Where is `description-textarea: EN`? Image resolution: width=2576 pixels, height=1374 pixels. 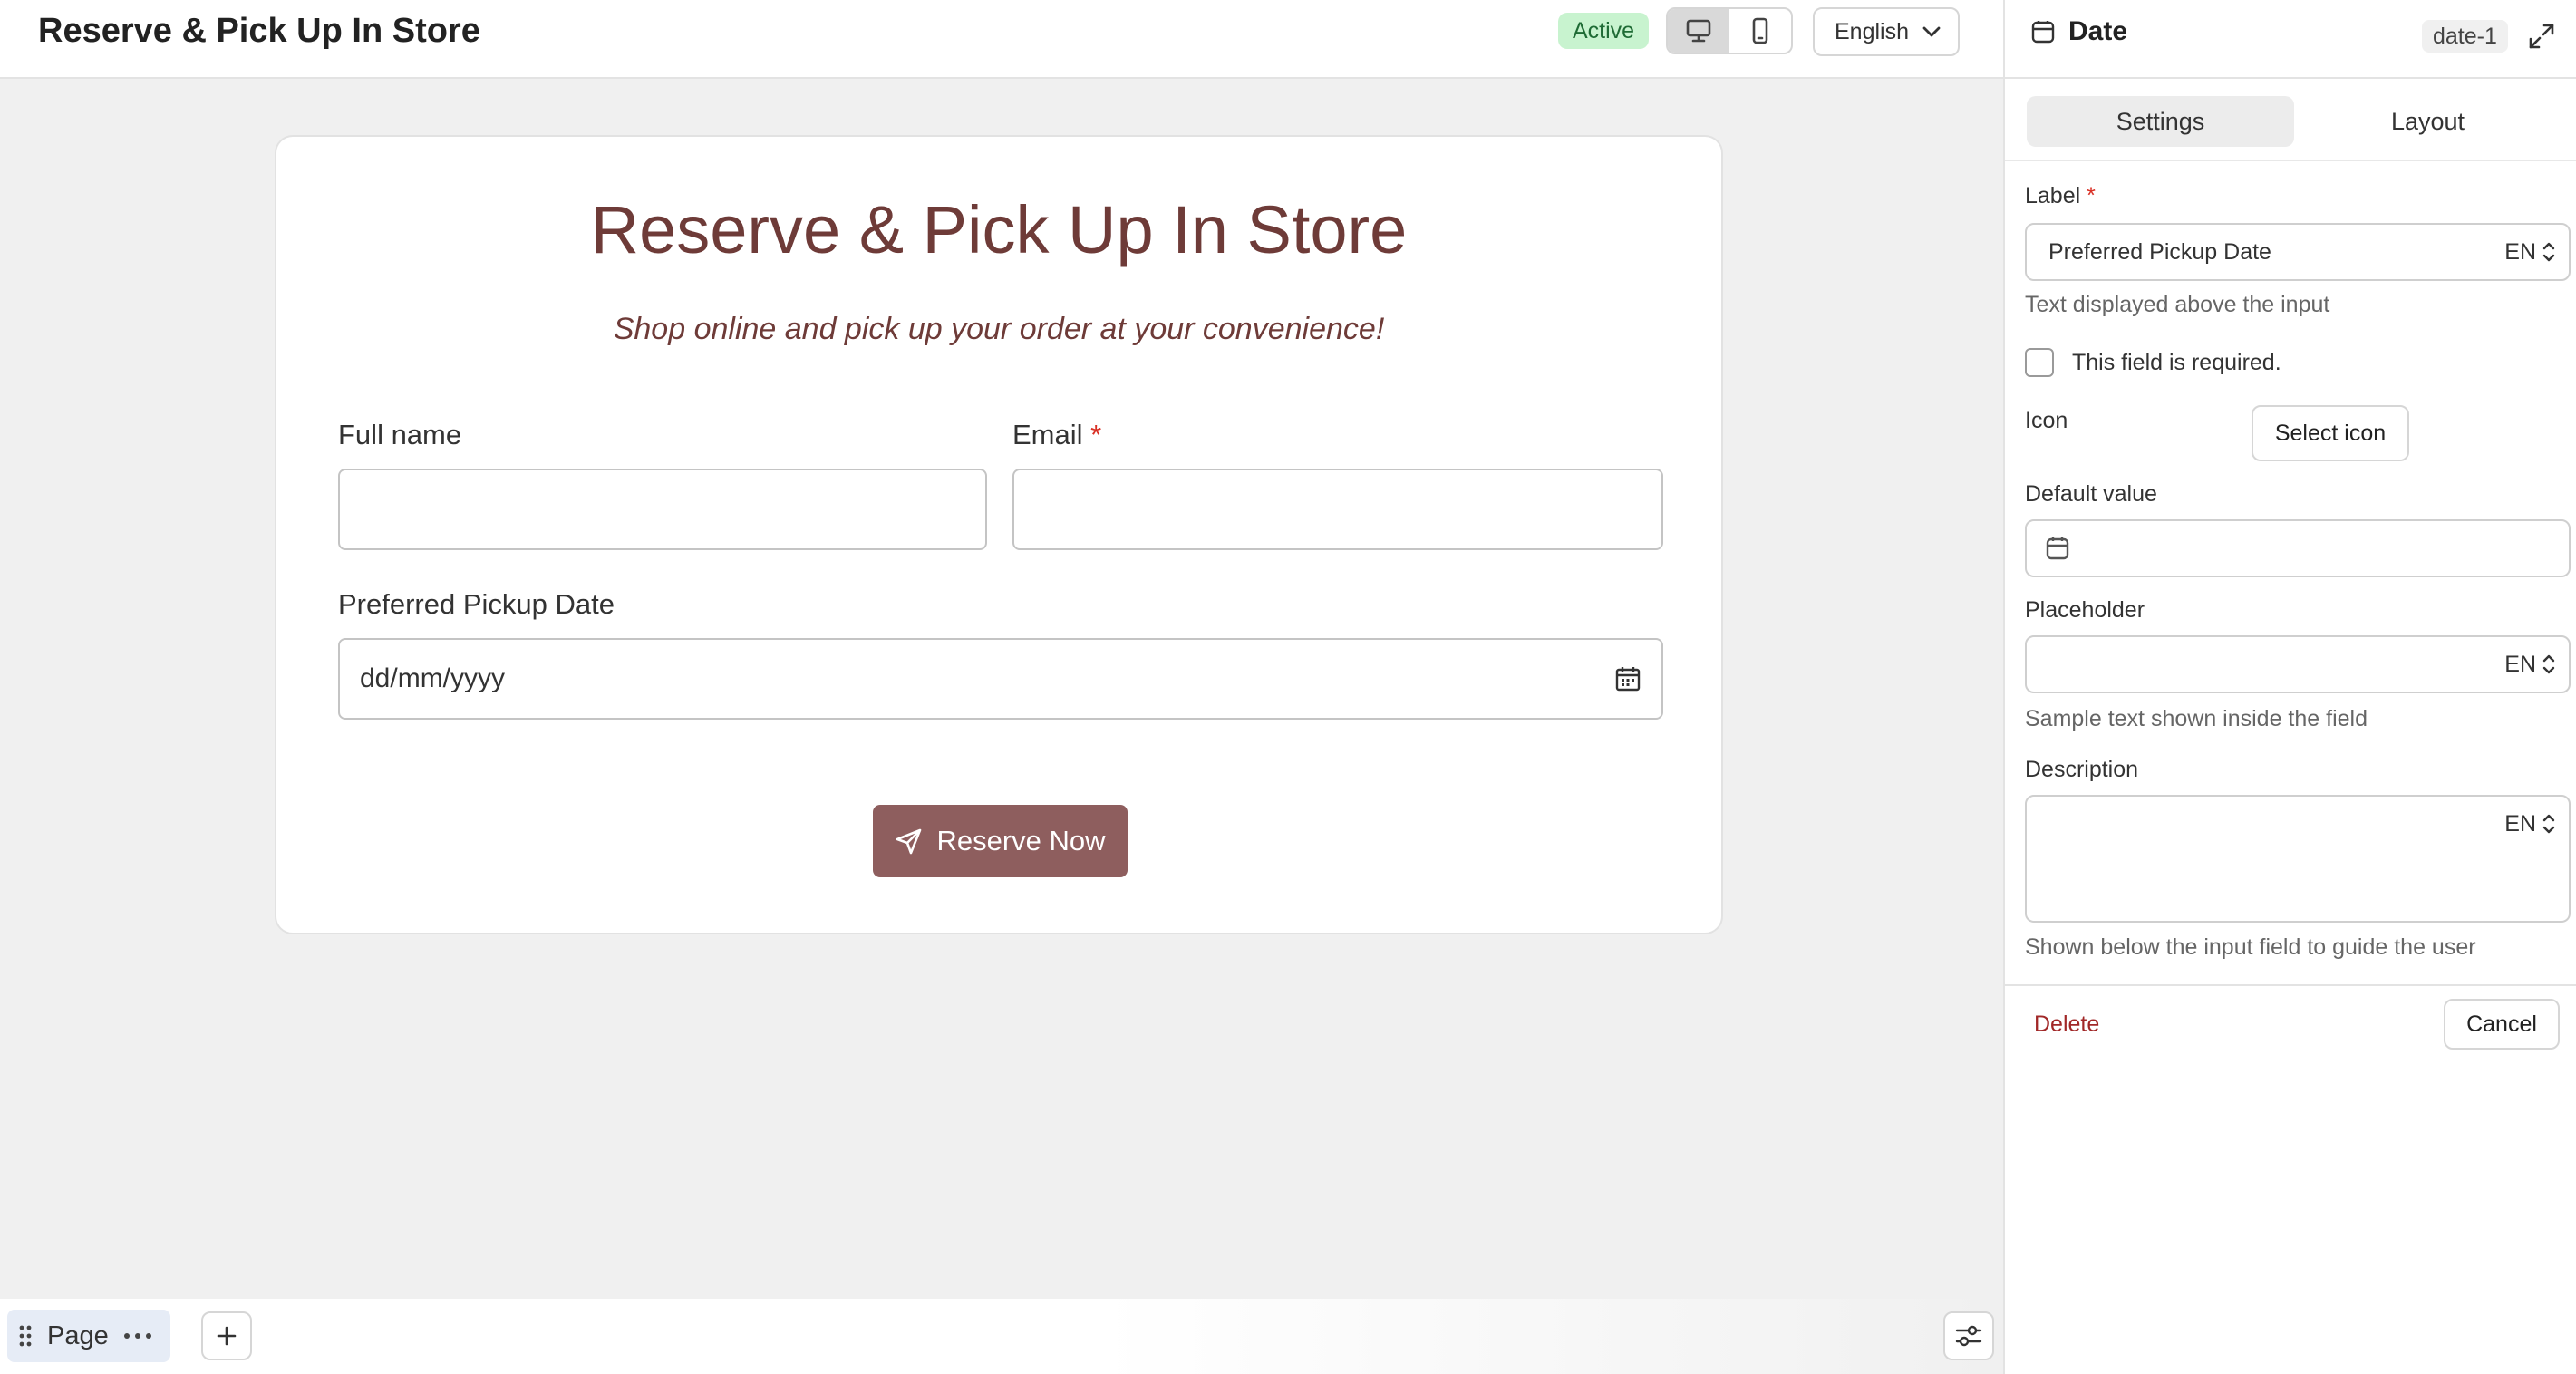 description-textarea: EN is located at coordinates (2298, 859).